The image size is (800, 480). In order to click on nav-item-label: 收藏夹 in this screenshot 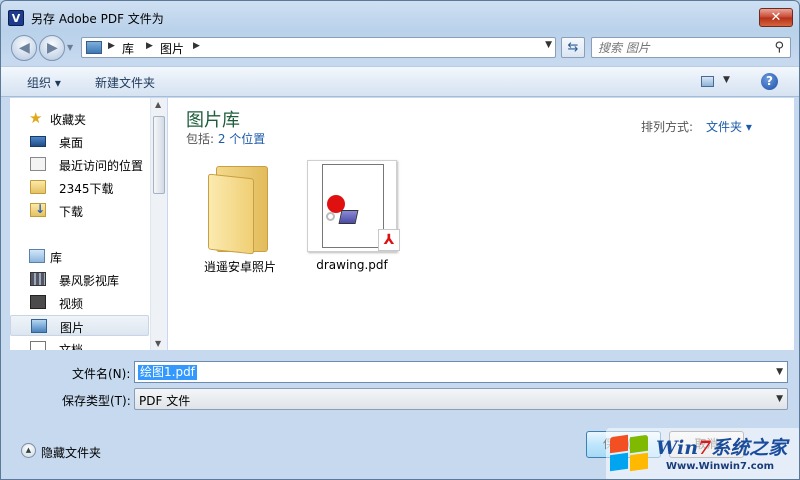, I will do `click(68, 120)`.